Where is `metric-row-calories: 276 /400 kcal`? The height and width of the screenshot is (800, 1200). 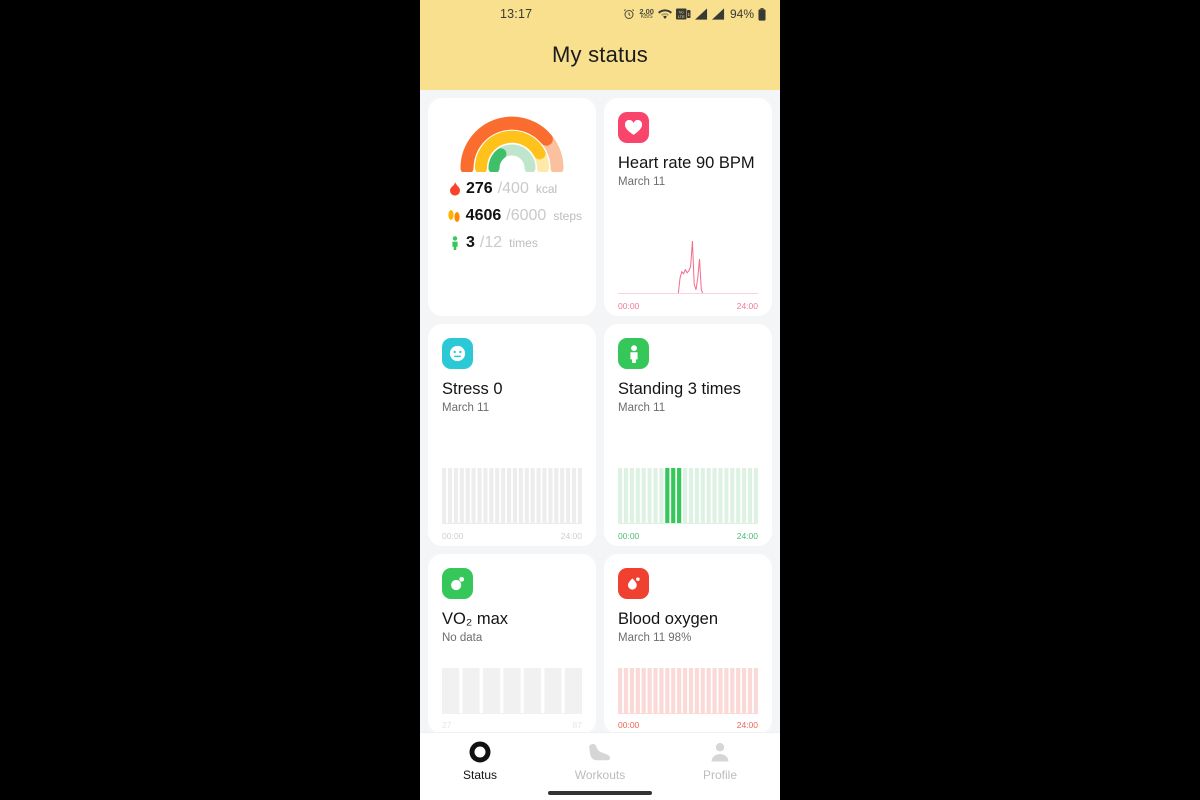 metric-row-calories: 276 /400 kcal is located at coordinates (515, 189).